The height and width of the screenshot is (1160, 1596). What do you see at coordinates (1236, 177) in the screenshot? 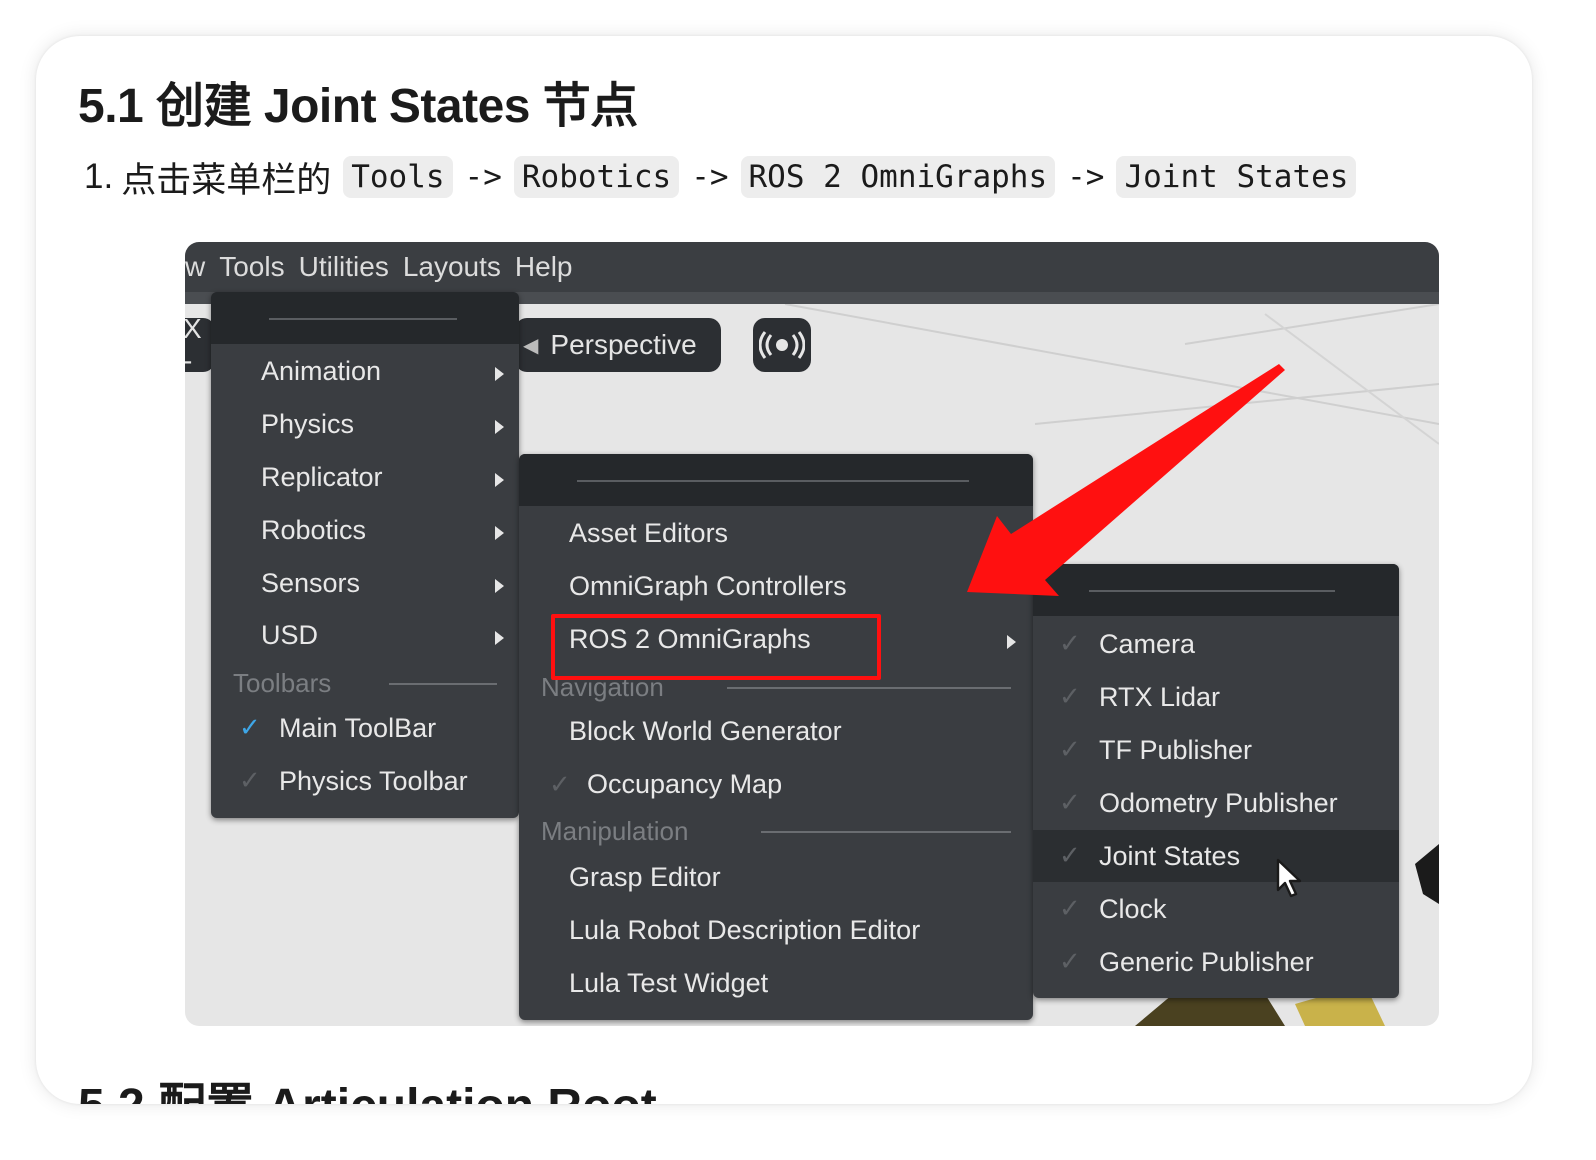
I see `code-joint-states: Joint States` at bounding box center [1236, 177].